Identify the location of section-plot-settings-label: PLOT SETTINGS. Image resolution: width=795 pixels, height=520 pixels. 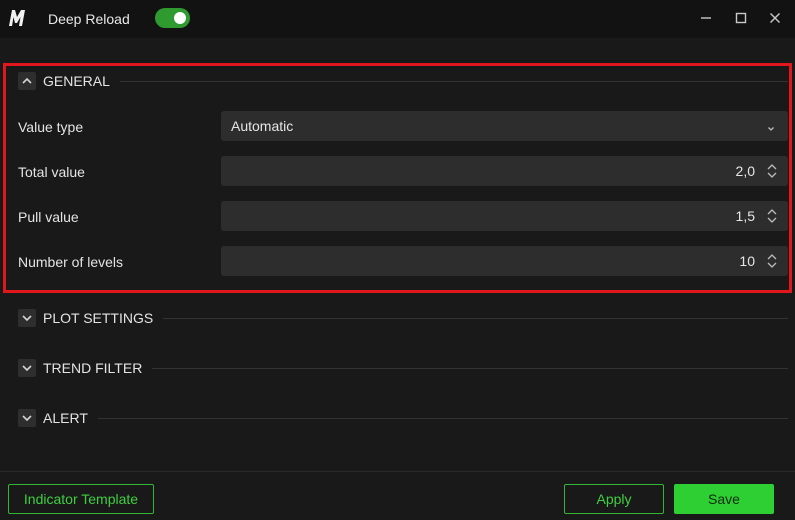
(98, 318).